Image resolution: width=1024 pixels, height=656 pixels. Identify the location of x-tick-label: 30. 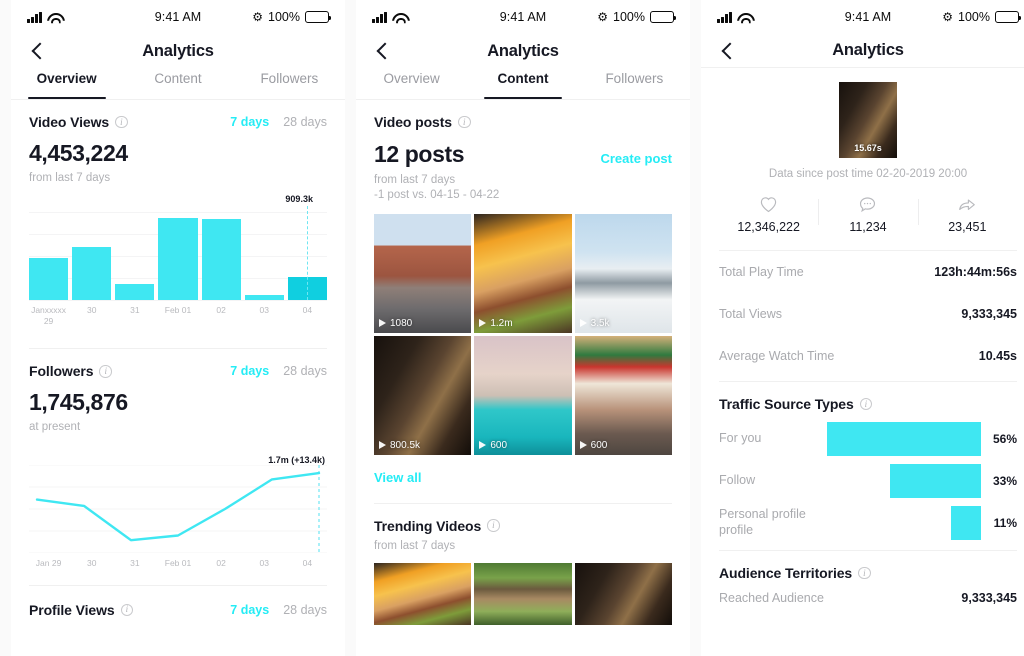
(91, 310).